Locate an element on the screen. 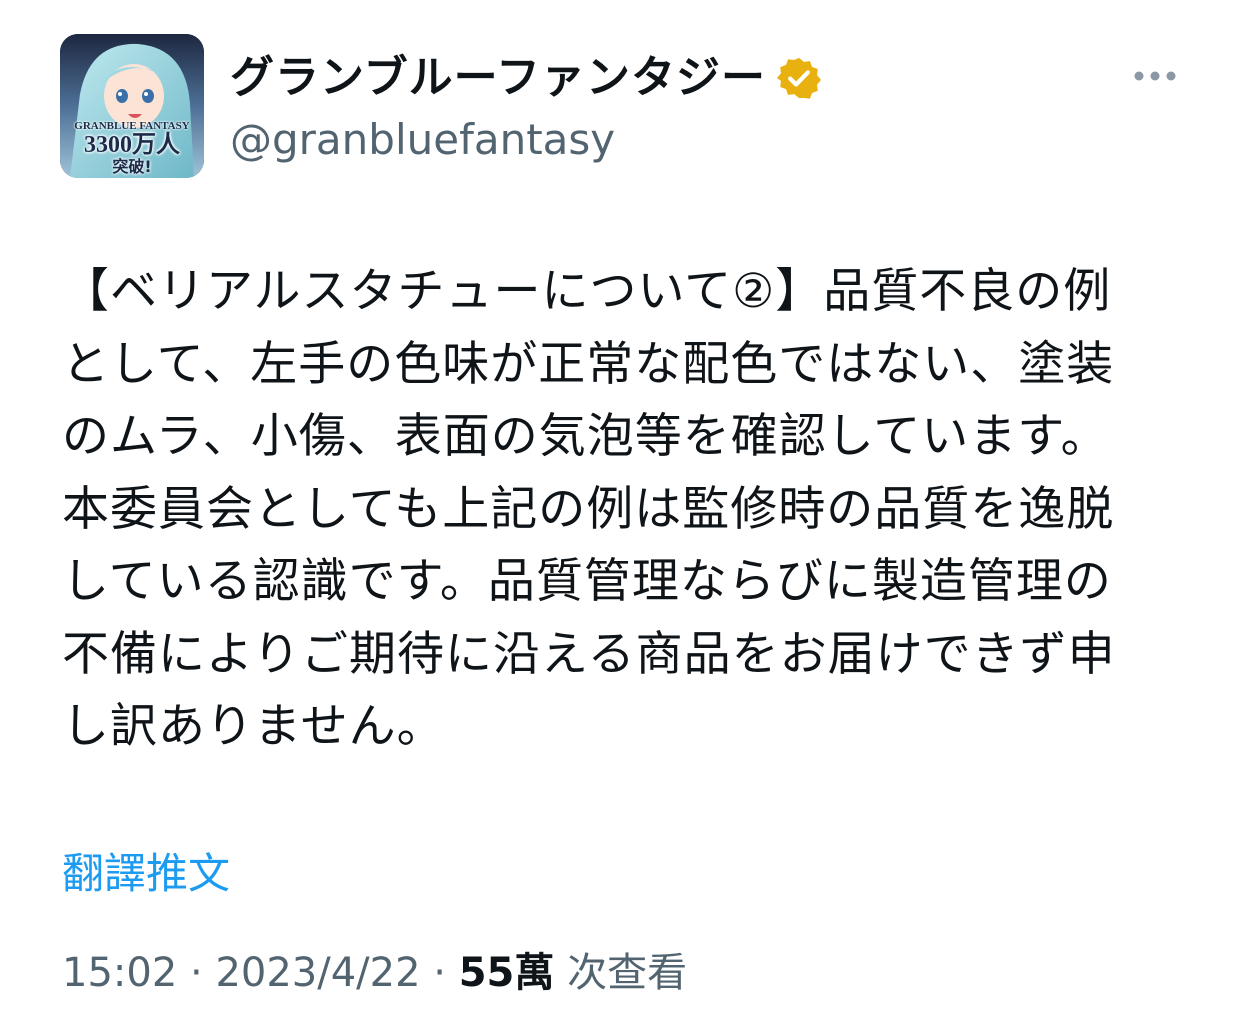 This screenshot has width=1240, height=1034. avatar: GRANBLUE FANTASY 3300万人 突破! is located at coordinates (132, 106).